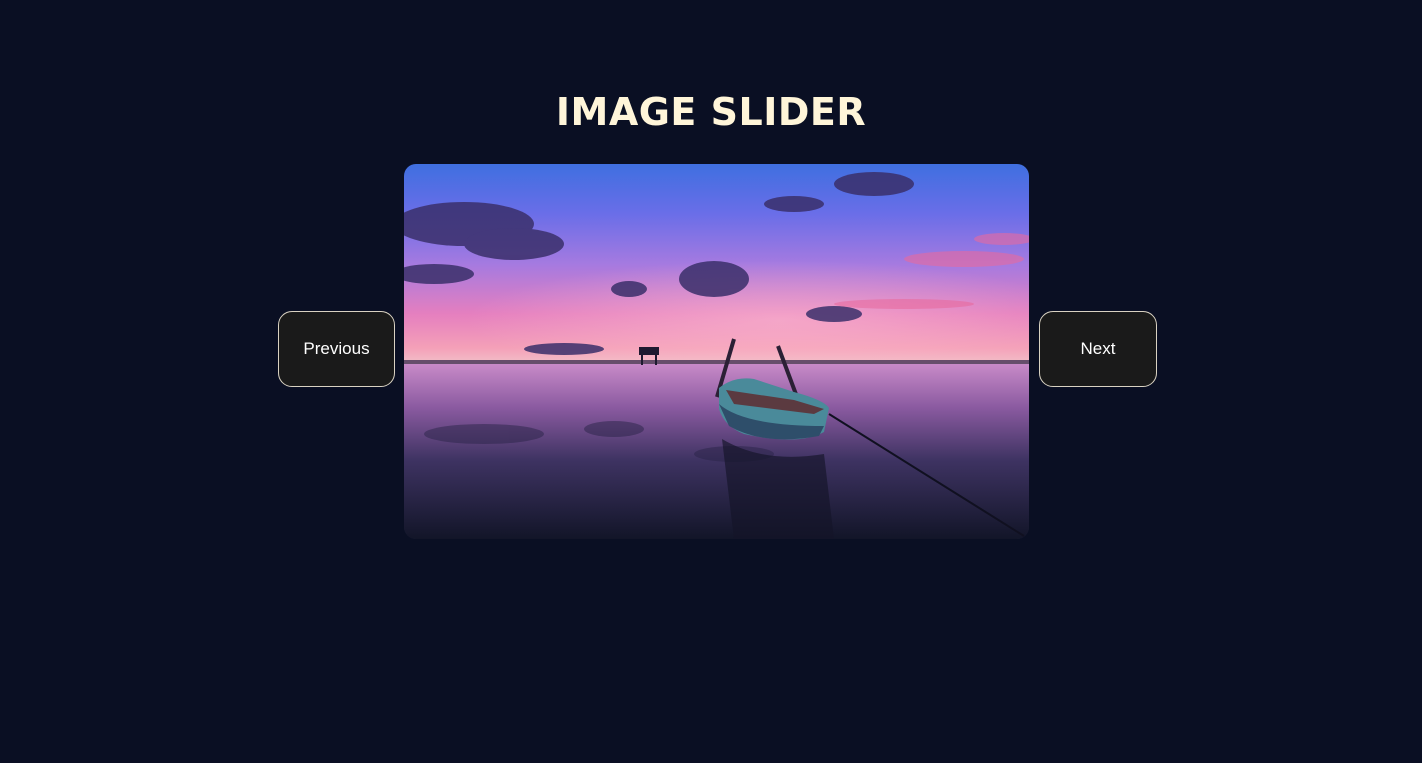 The height and width of the screenshot is (763, 1422). I want to click on next-button: Next, so click(1098, 349).